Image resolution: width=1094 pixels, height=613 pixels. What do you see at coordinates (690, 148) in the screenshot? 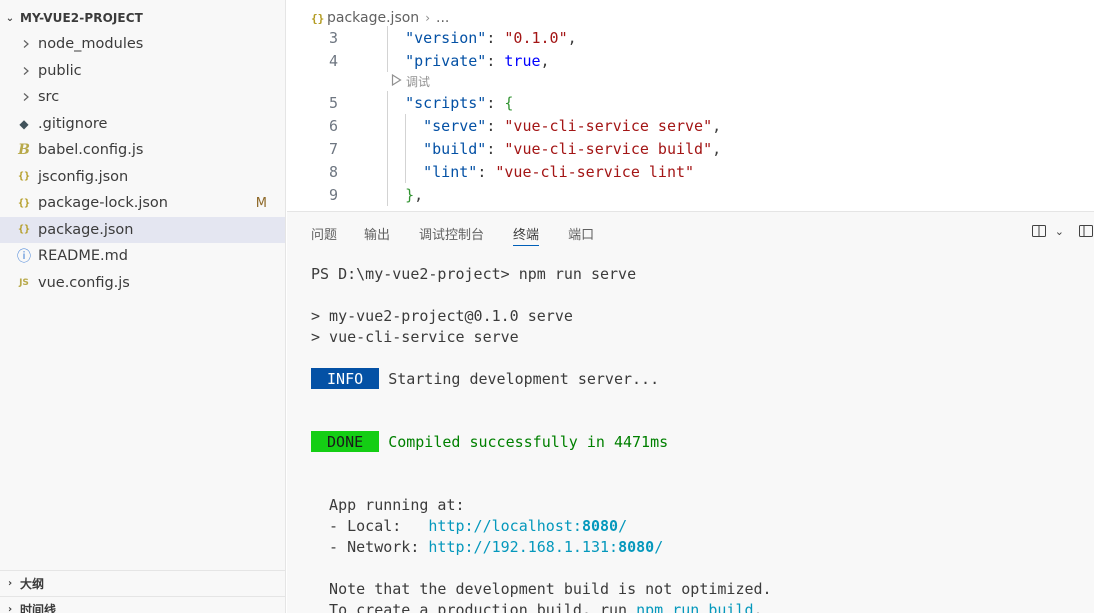
I see `code-line: 7 "build": "vue-cli-service build",` at bounding box center [690, 148].